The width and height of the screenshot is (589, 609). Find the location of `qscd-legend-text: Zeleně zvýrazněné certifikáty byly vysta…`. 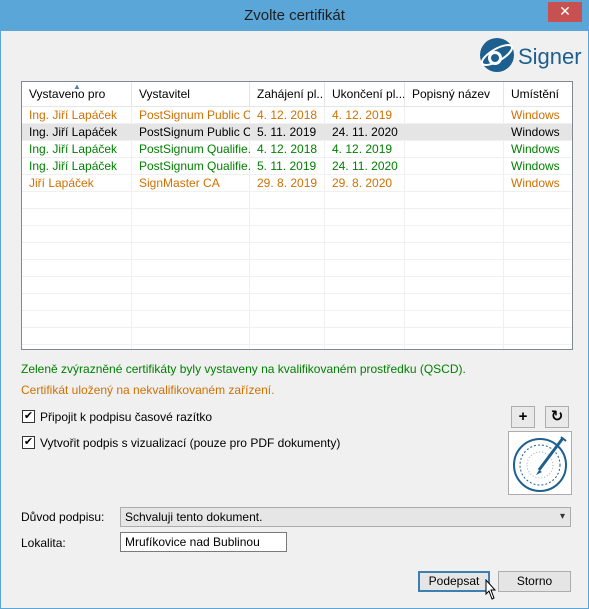

qscd-legend-text: Zeleně zvýrazněné certifikáty byly vysta… is located at coordinates (243, 369).